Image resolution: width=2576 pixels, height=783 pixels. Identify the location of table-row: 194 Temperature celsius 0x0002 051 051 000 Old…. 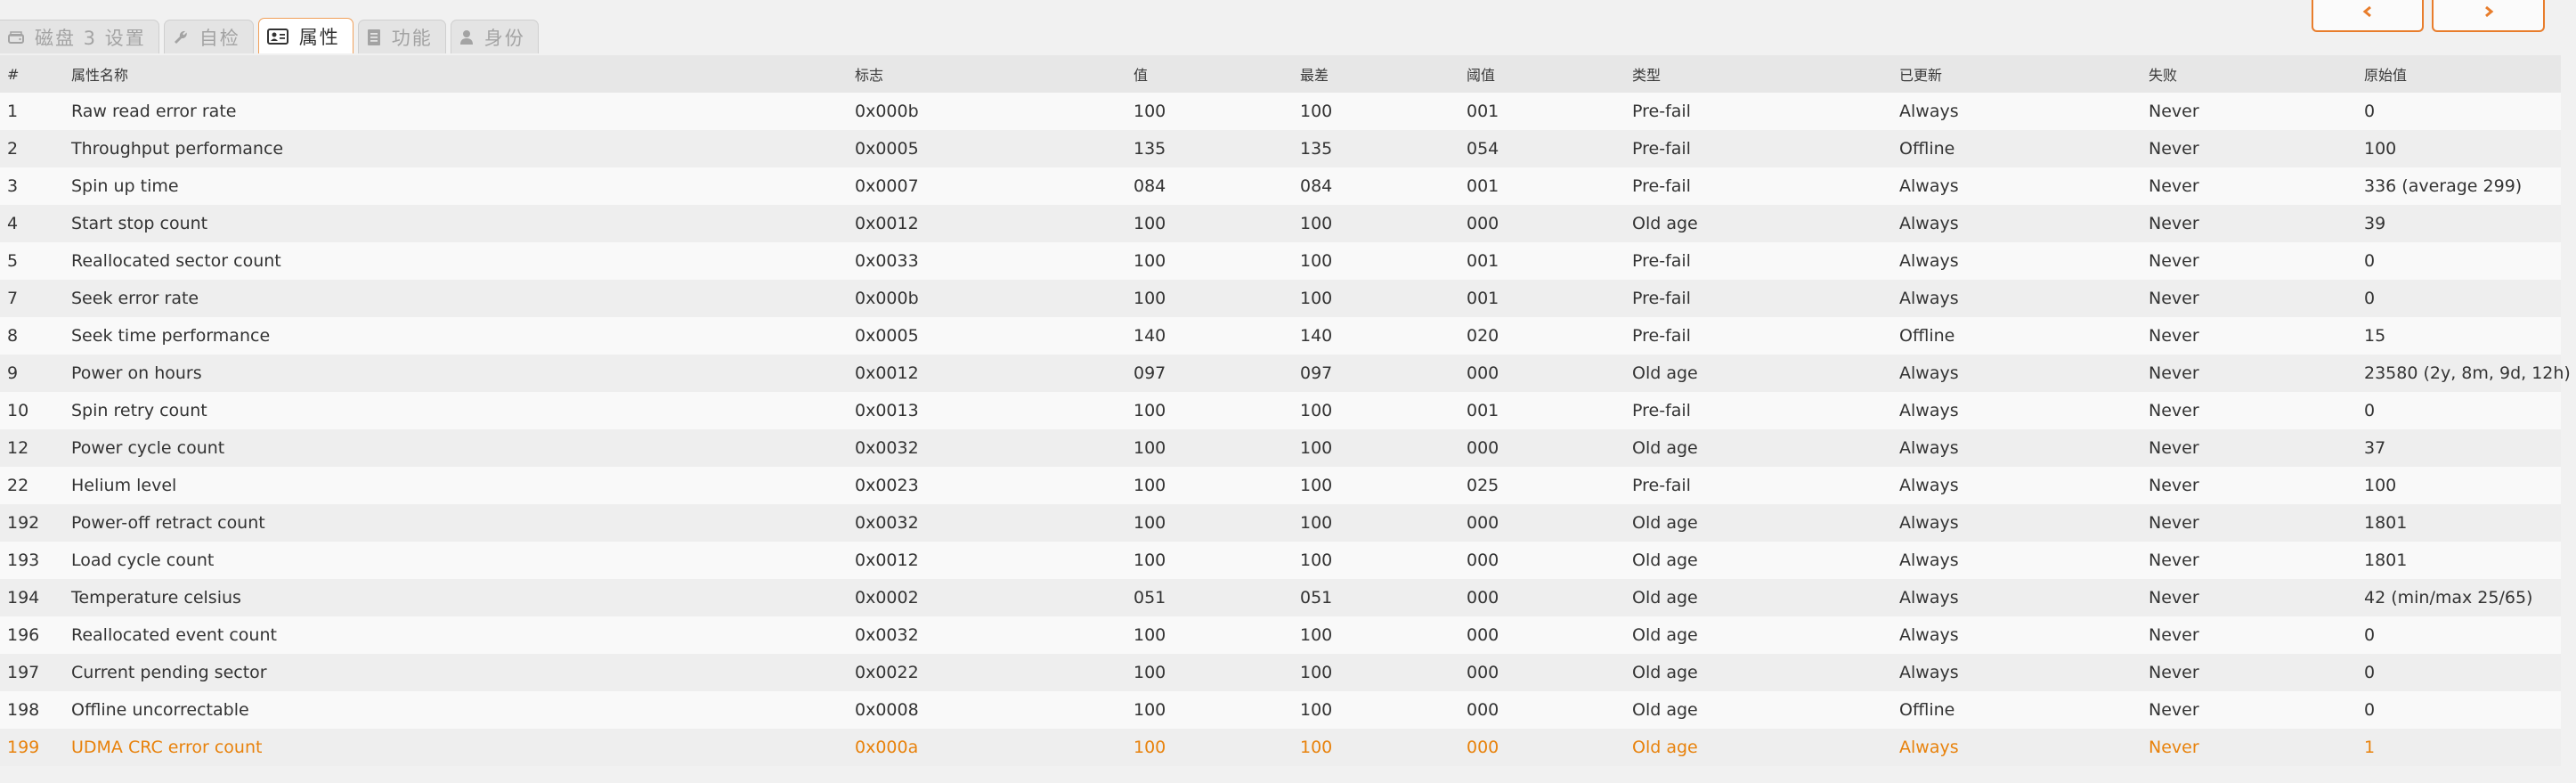
(1280, 597).